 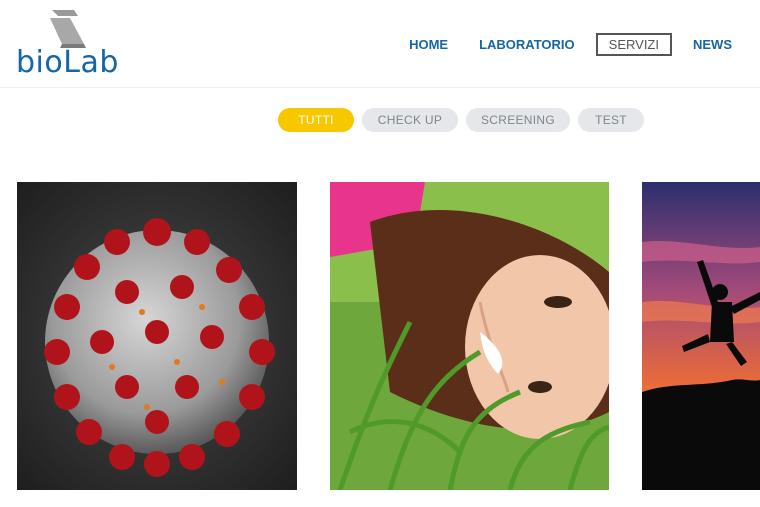 I want to click on logo-text: bioLab, so click(x=67, y=62).